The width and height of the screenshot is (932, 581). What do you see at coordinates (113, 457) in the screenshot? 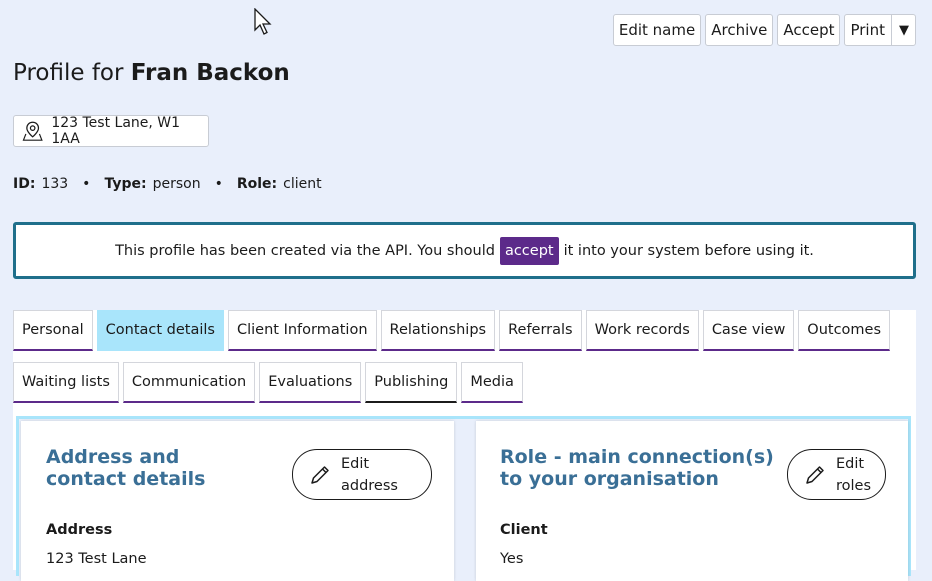
I see `heading-line: Address and` at bounding box center [113, 457].